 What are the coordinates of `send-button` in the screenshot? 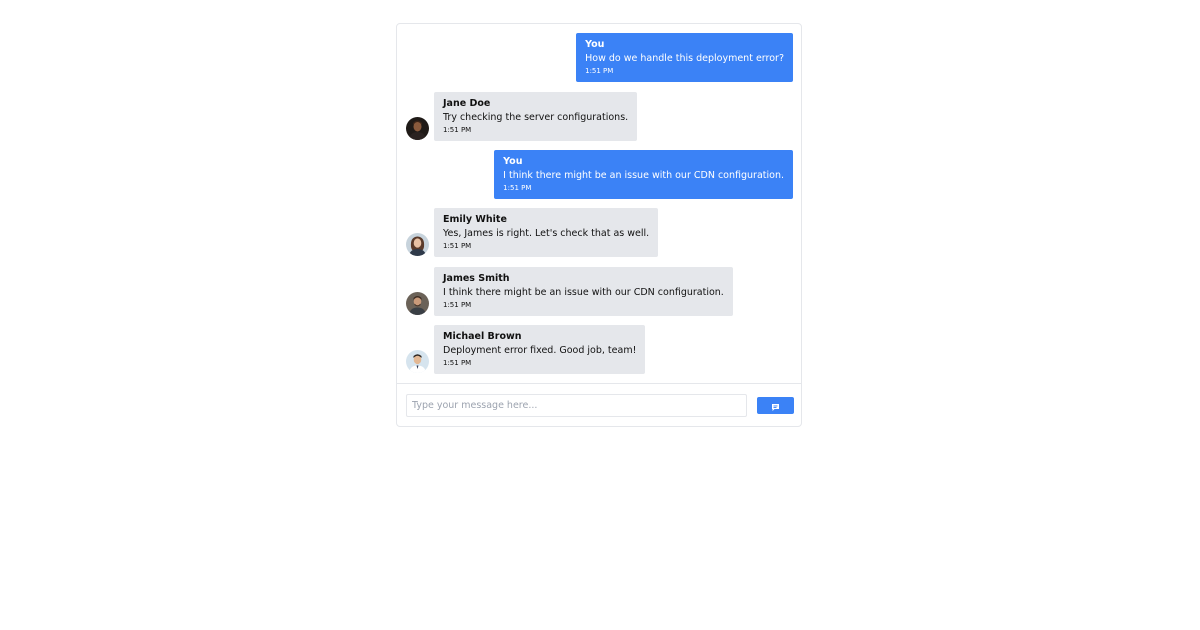 It's located at (775, 405).